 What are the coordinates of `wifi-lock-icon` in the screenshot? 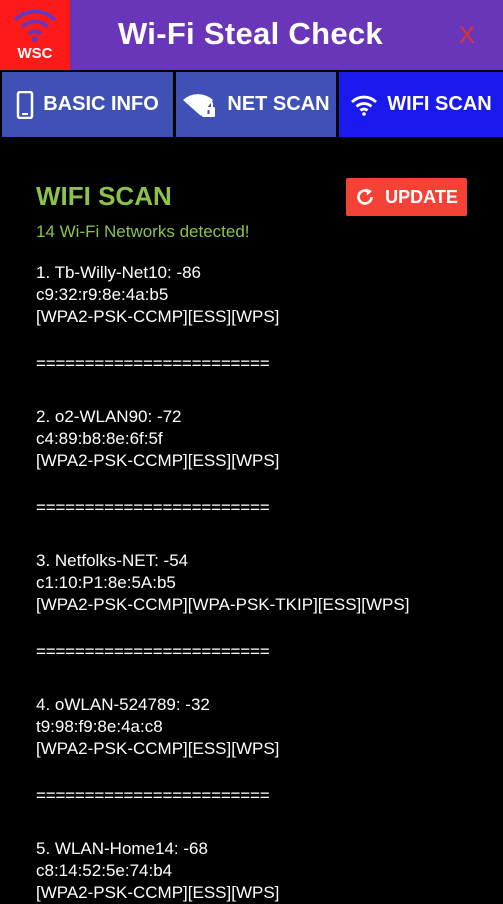 It's located at (199, 105).